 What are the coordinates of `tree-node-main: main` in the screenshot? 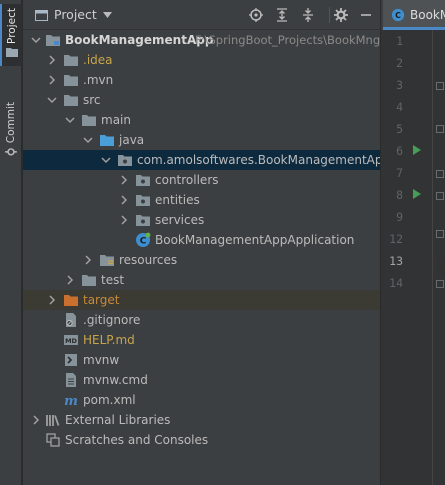 It's located at (201, 120).